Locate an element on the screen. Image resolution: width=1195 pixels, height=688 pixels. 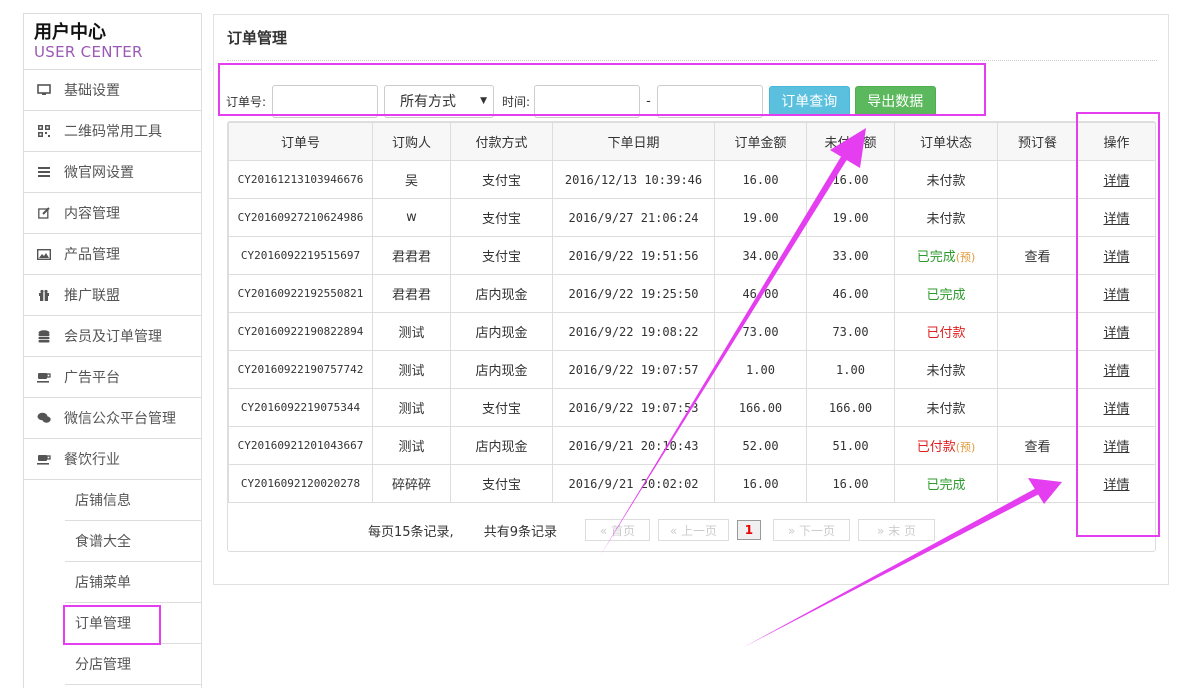
page-title: 订单管理 is located at coordinates (257, 38).